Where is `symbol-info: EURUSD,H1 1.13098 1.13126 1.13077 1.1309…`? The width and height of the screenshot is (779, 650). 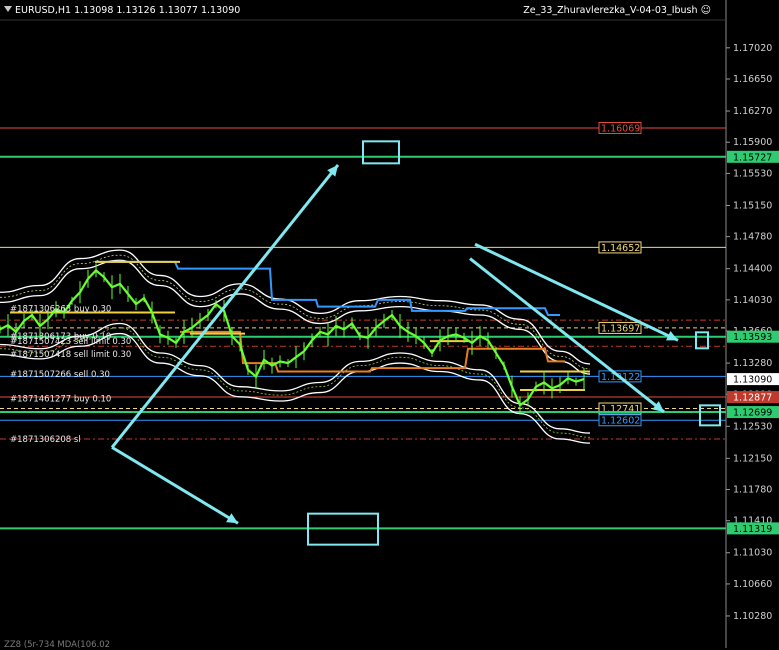
symbol-info: EURUSD,H1 1.13098 1.13126 1.13077 1.1309… is located at coordinates (122, 10).